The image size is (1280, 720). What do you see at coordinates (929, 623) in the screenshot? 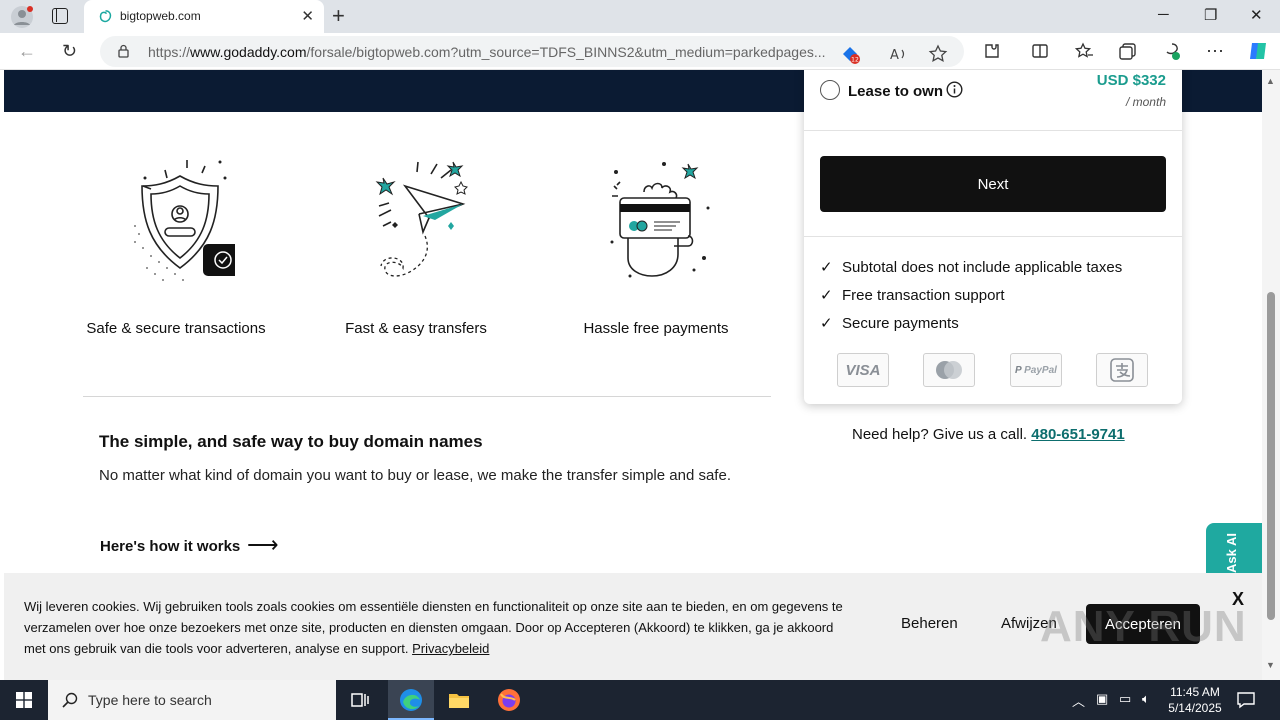
I see `manage-cookies-button: Beheren` at bounding box center [929, 623].